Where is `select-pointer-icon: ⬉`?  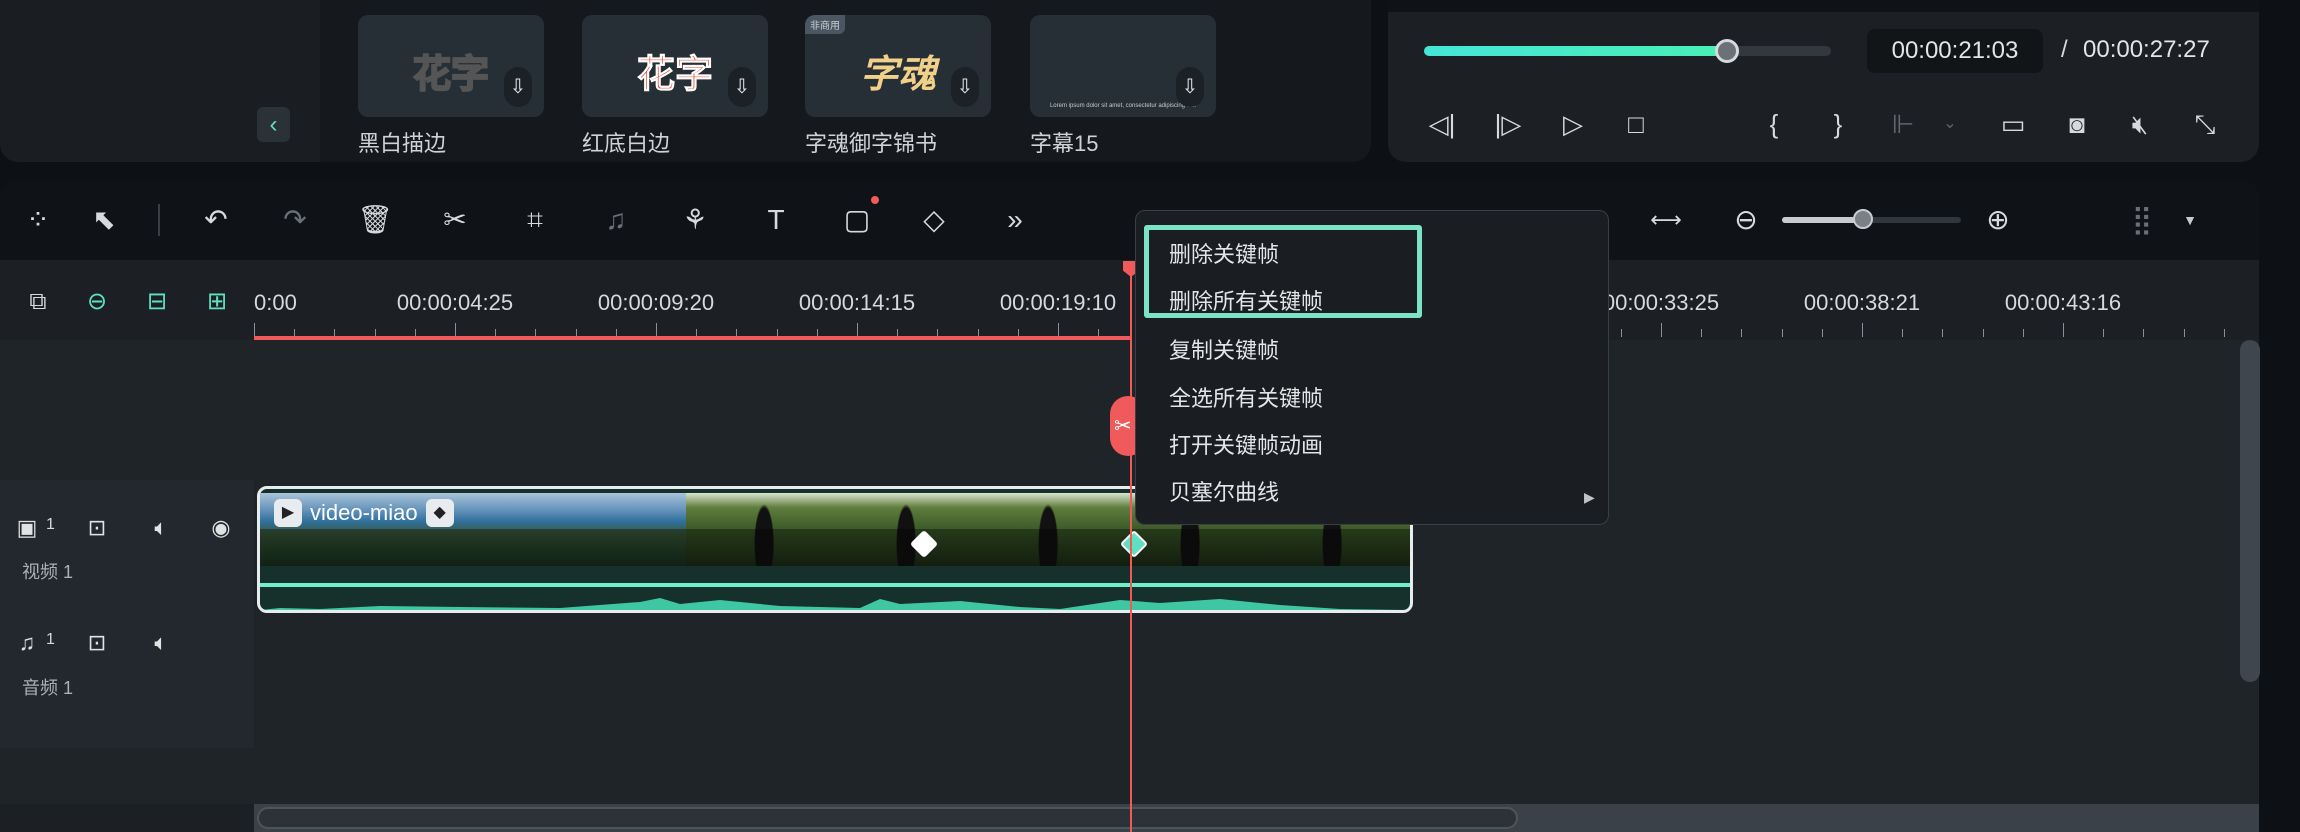
select-pointer-icon: ⬉ is located at coordinates (104, 220).